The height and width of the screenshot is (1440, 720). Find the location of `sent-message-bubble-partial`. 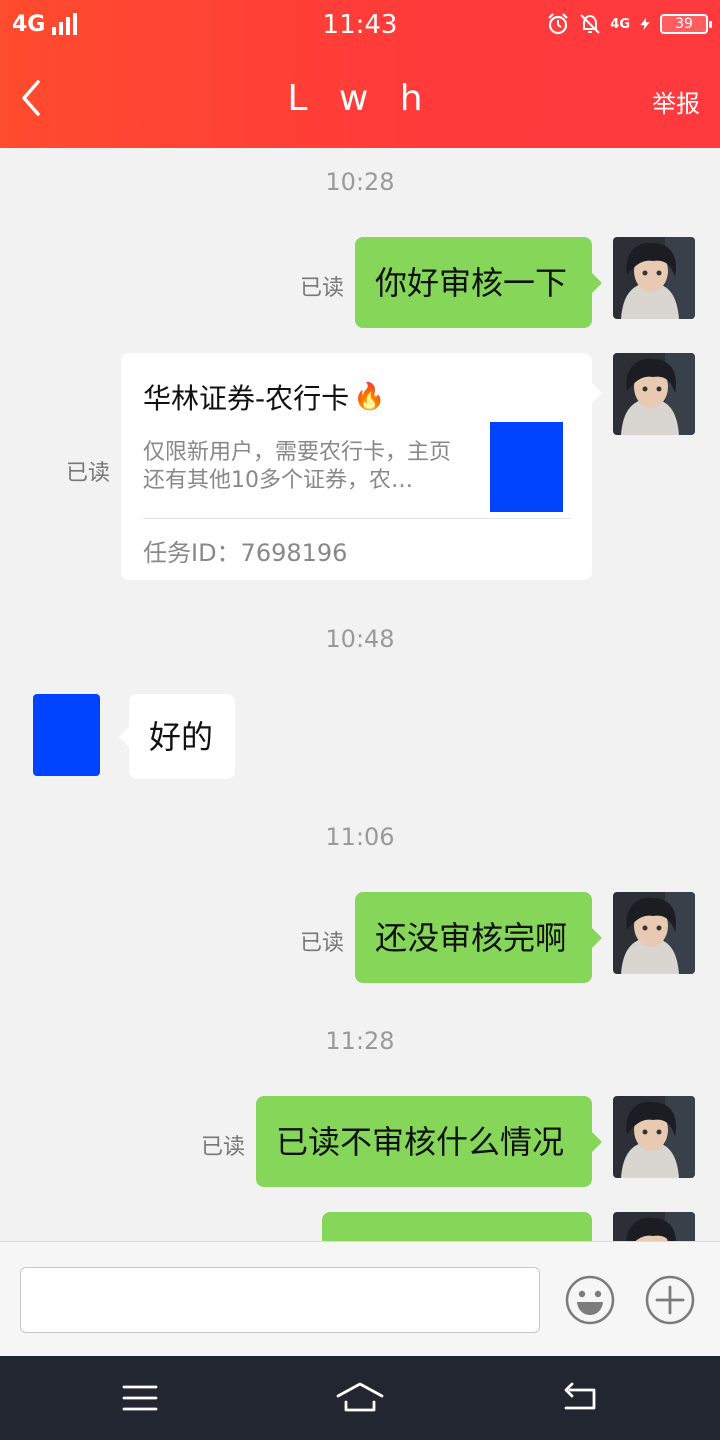

sent-message-bubble-partial is located at coordinates (457, 1226).